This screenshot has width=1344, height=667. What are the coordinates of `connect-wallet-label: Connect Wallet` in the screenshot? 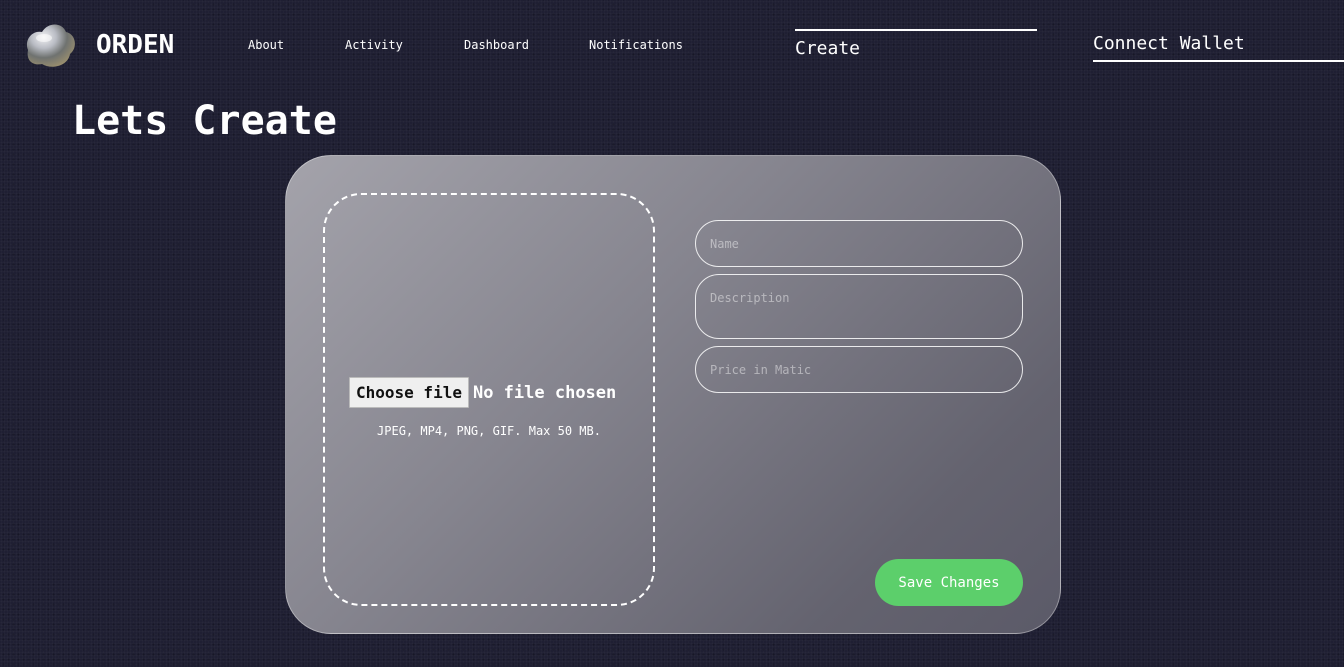 It's located at (1169, 43).